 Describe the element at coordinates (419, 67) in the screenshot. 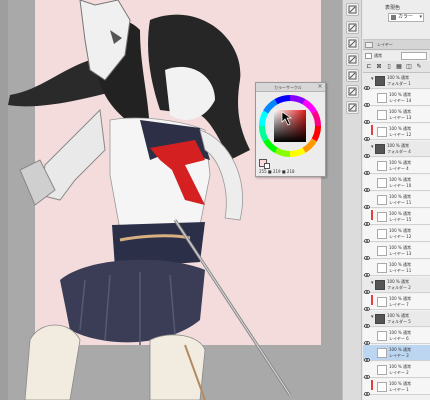

I see `draft-icon: ✎` at that location.